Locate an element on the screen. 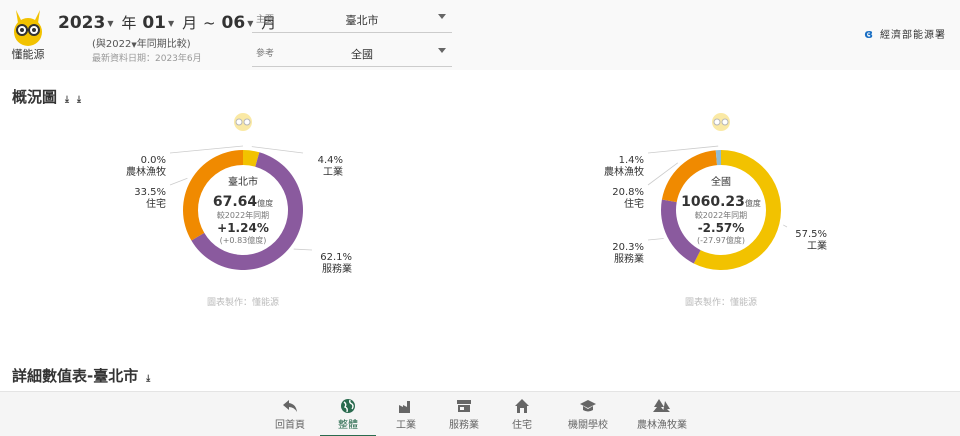 This screenshot has height=436, width=960. house-icon is located at coordinates (522, 406).